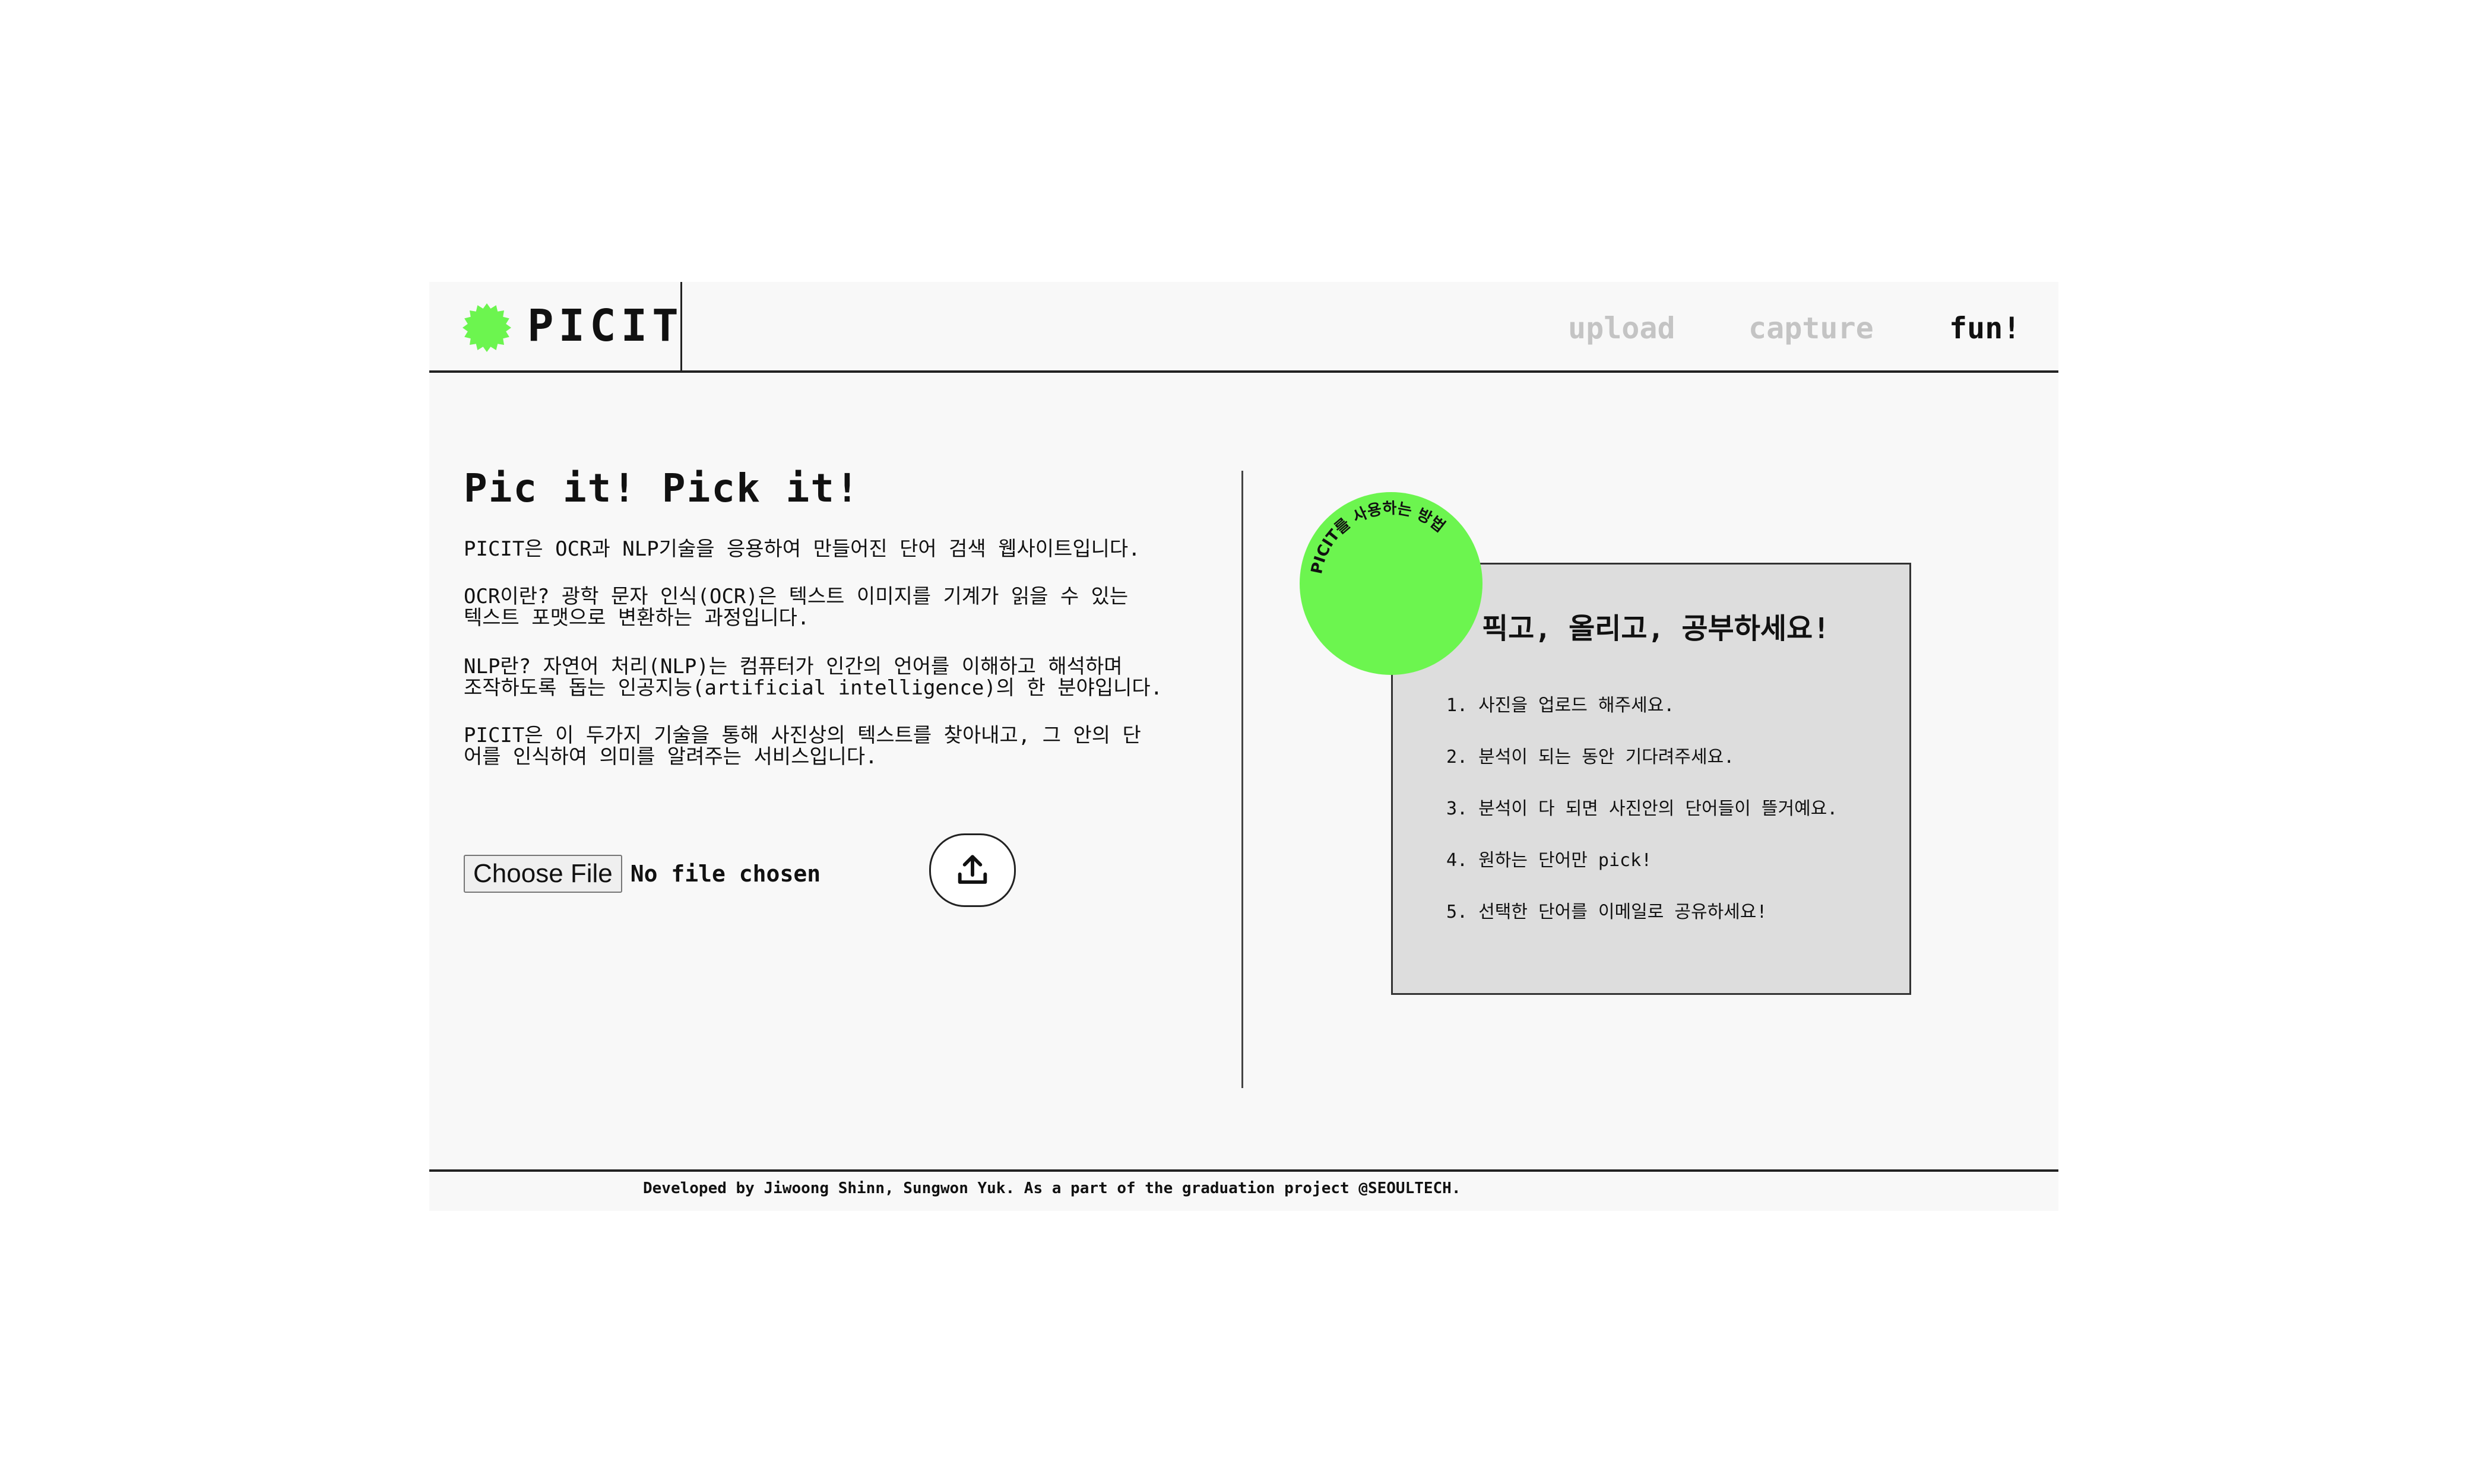 This screenshot has height=1484, width=2474. I want to click on choose-file-button: Choose File, so click(543, 874).